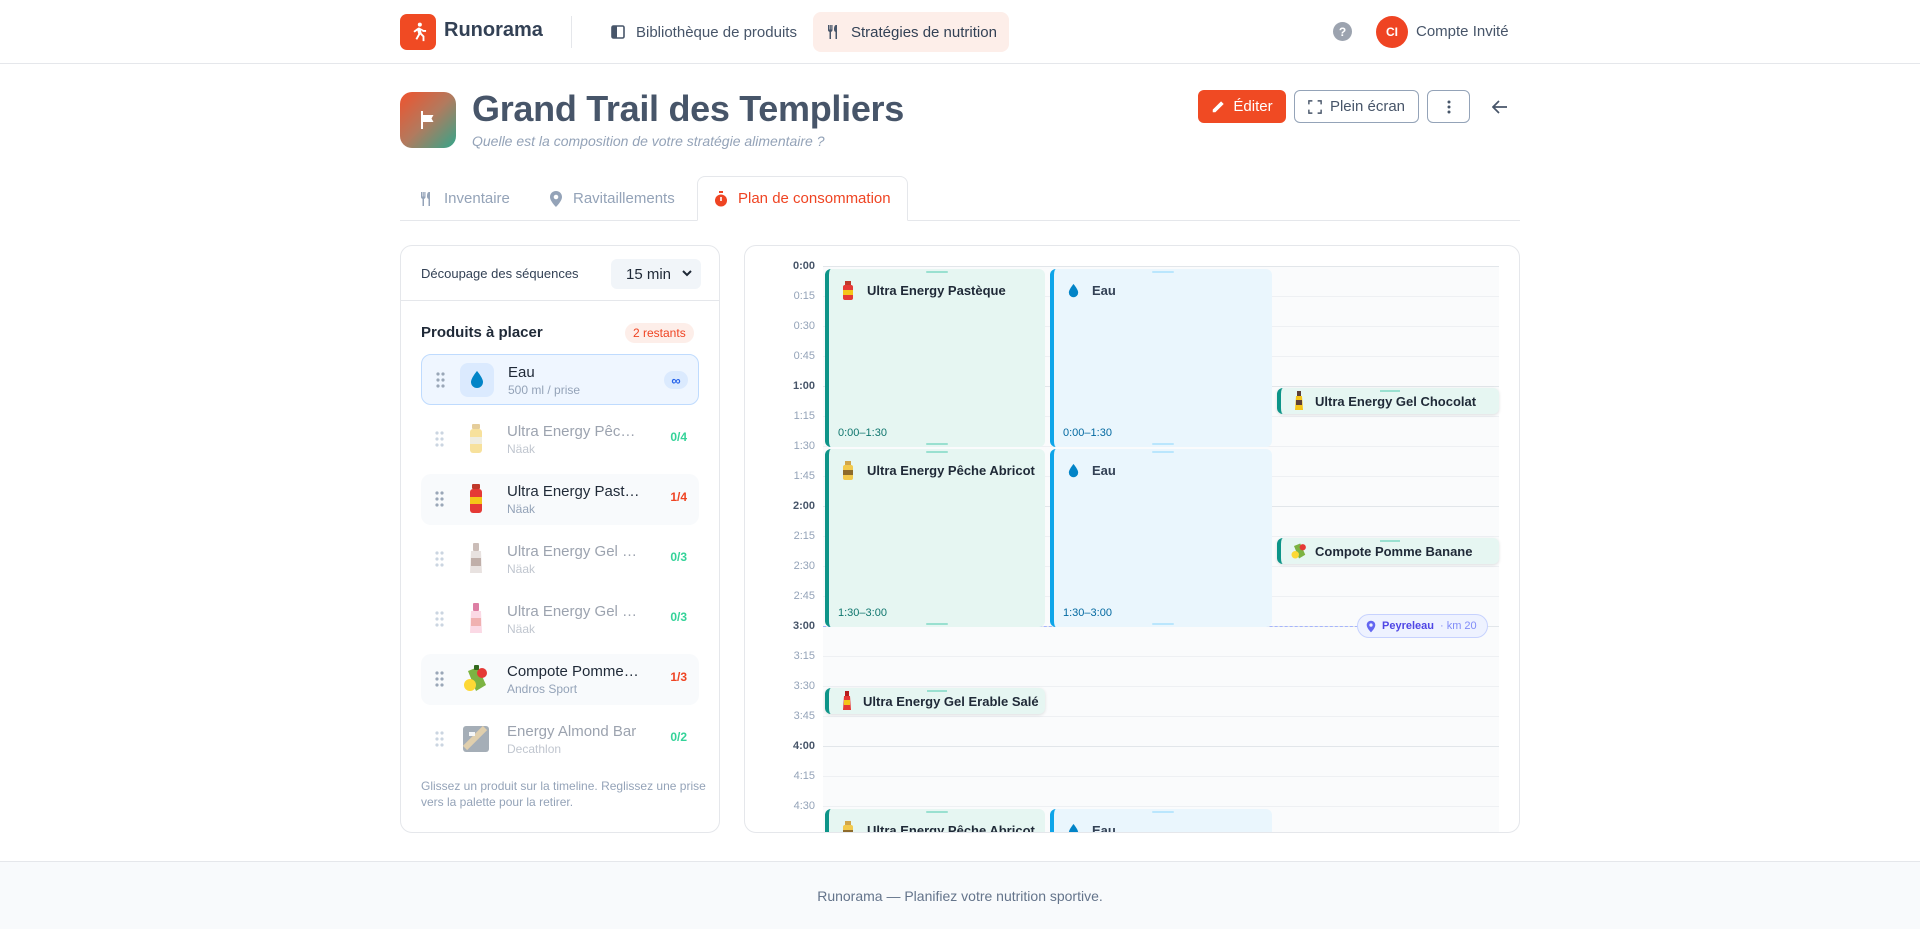  I want to click on gel-chocolate-icon, so click(1299, 401).